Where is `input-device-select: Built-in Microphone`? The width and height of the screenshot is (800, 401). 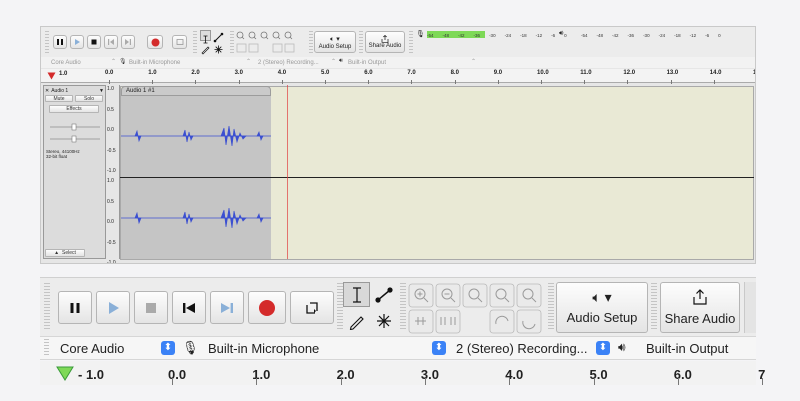
input-device-select: Built-in Microphone is located at coordinates (154, 62).